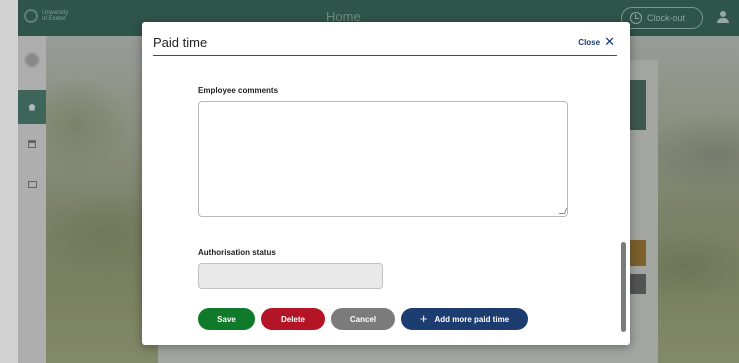  I want to click on modal-title: Paid time, so click(180, 42).